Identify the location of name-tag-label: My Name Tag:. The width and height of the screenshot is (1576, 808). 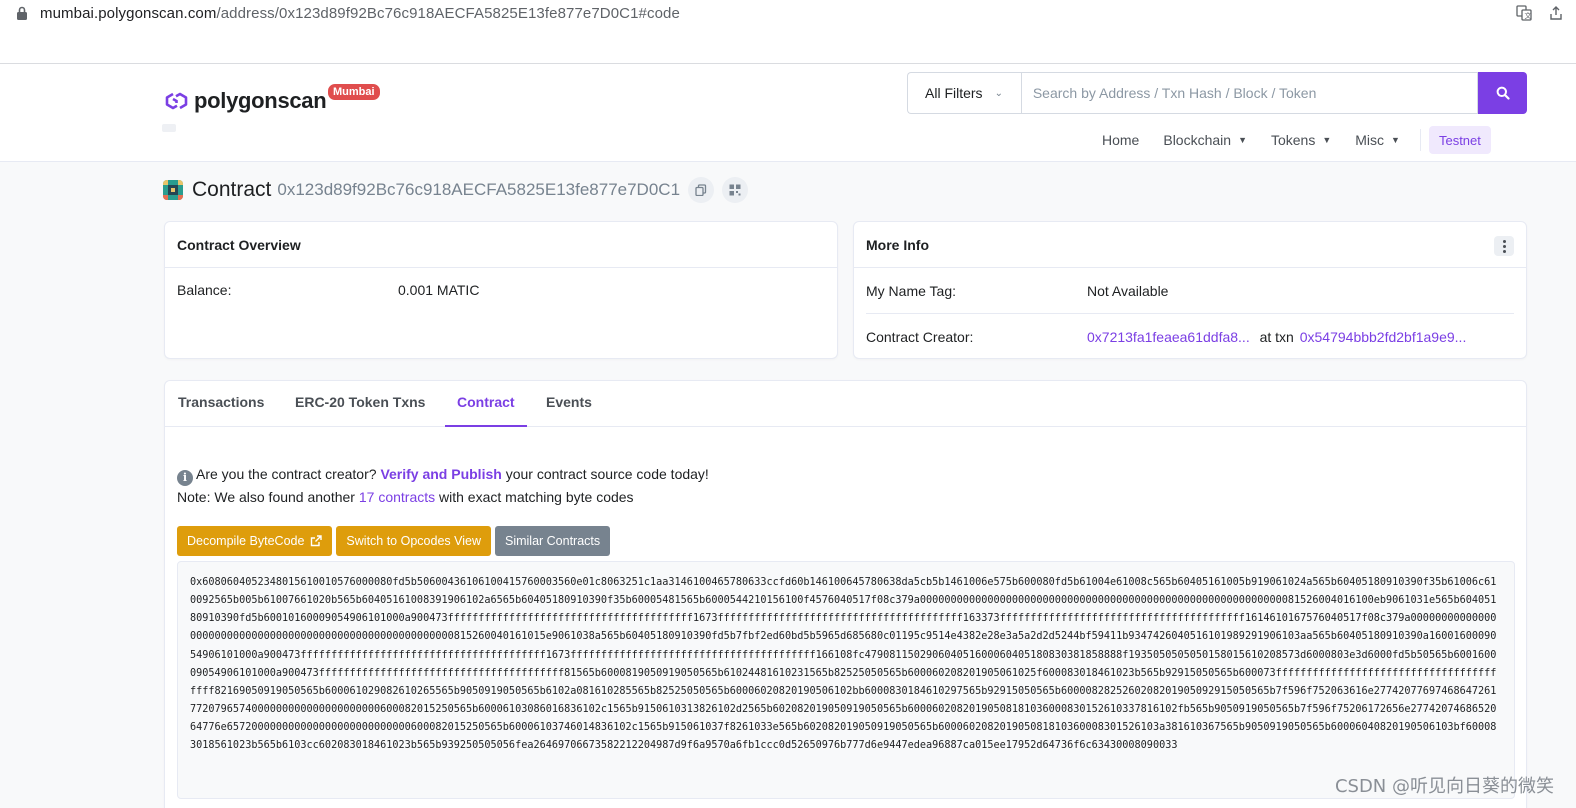
(911, 291).